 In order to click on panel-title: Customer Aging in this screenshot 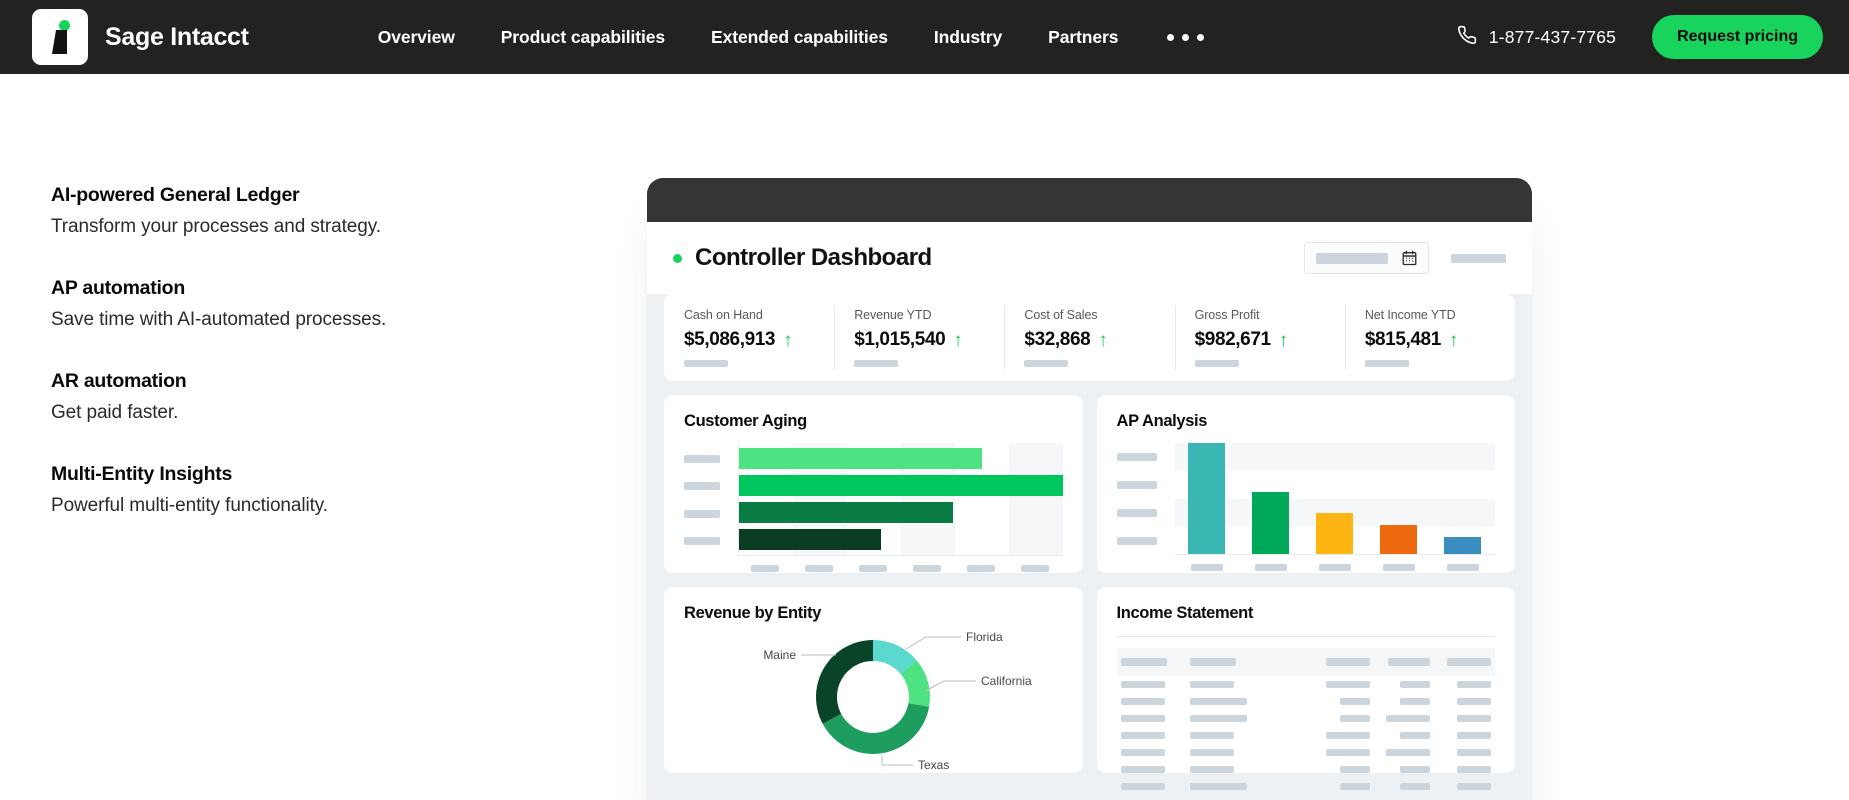, I will do `click(745, 421)`.